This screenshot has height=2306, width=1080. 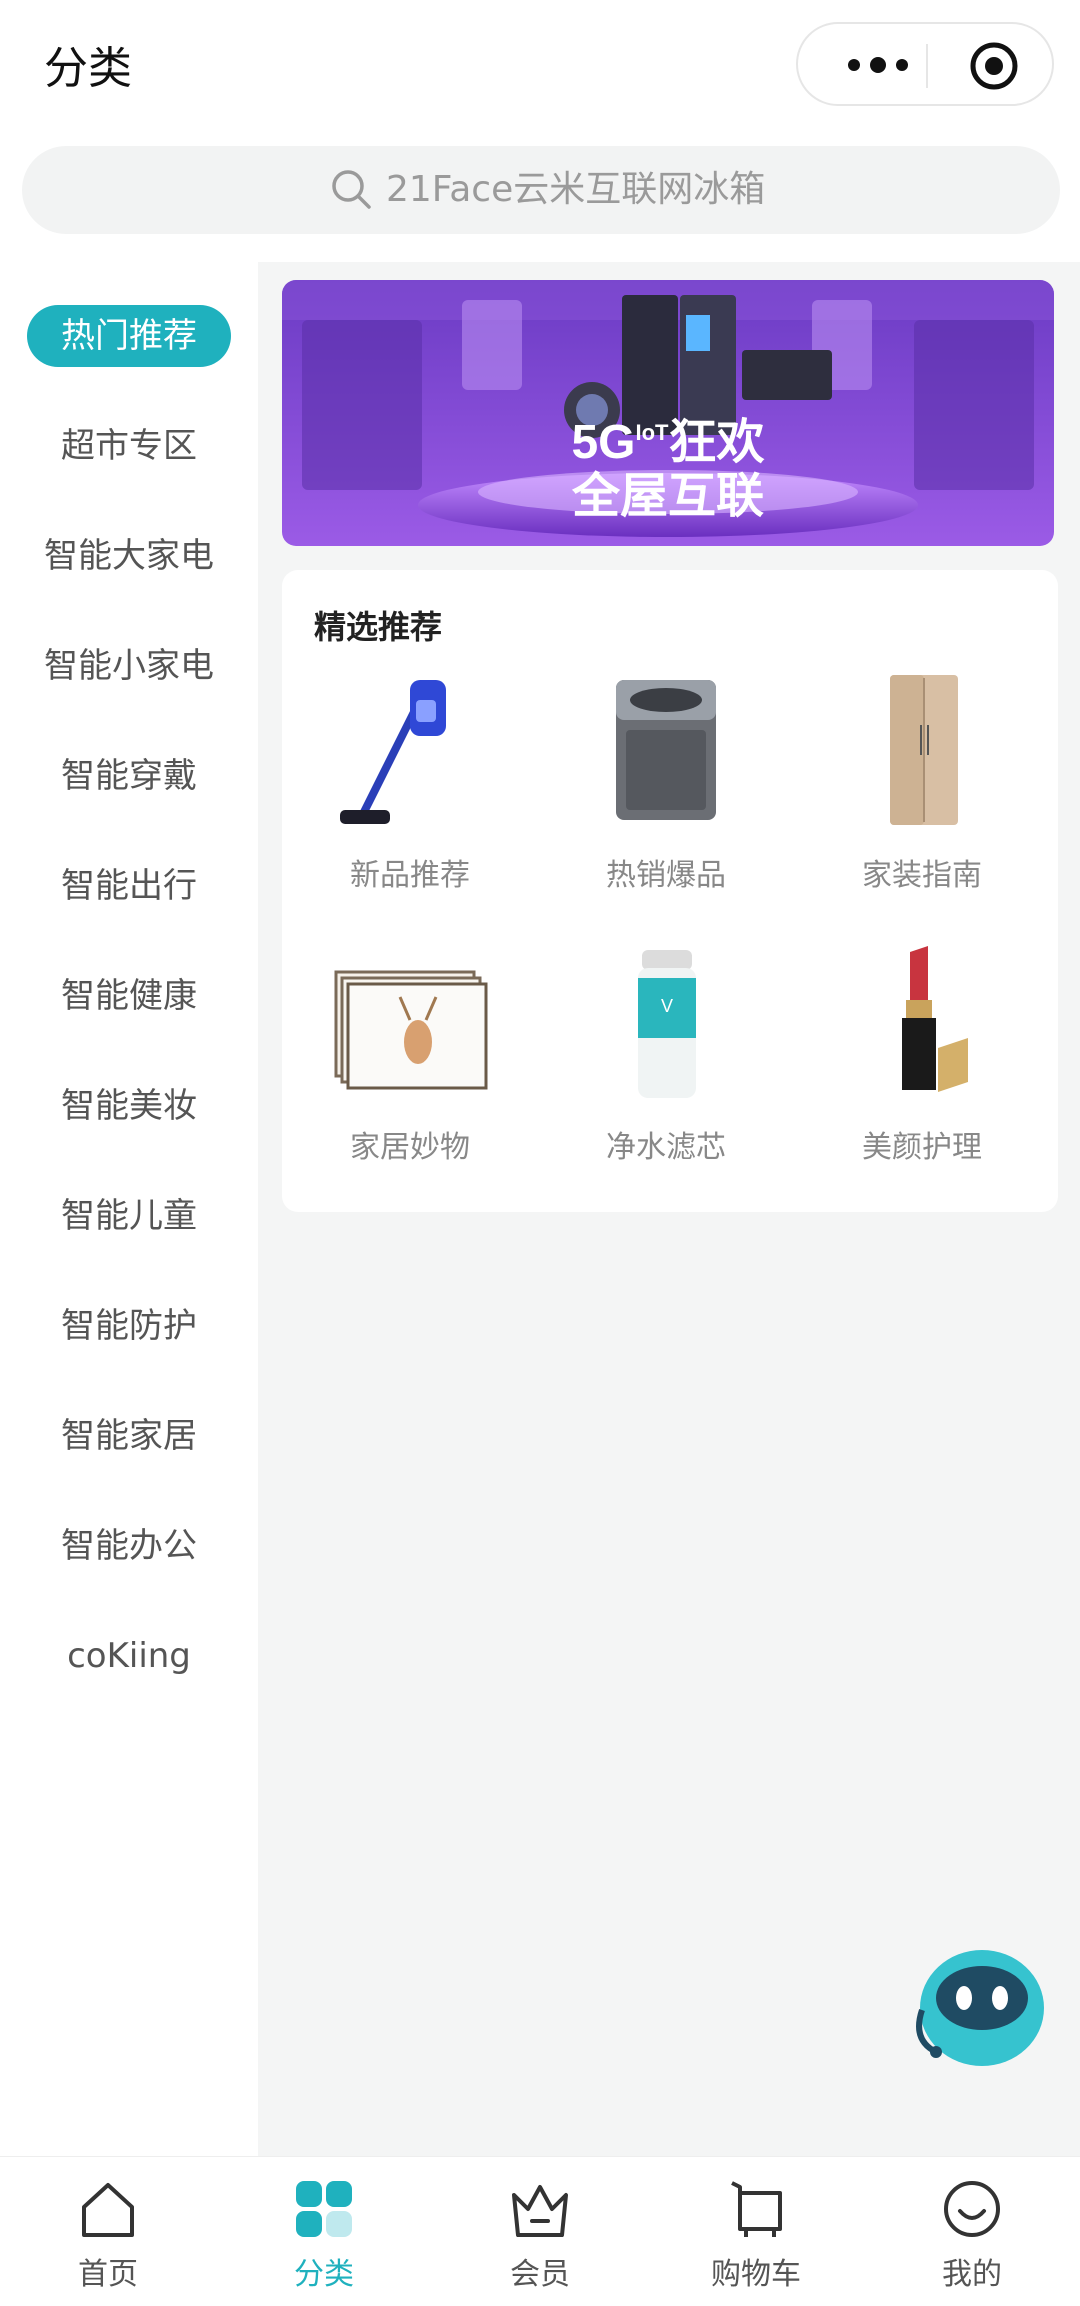 I want to click on sidebar-item-travel: 智能出行, so click(x=129, y=886).